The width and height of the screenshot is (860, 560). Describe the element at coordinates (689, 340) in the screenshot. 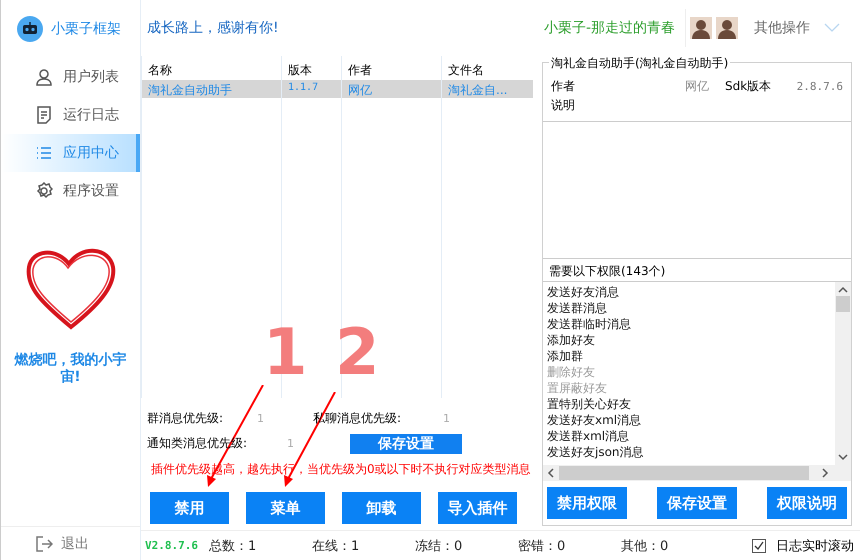

I see `permission-item: 添加好友` at that location.